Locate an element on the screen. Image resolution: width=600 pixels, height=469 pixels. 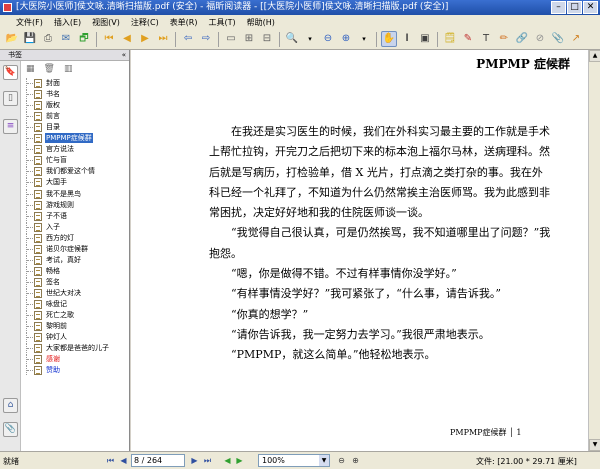
scroll-up-icon: ▲ is located at coordinates (594, 56).